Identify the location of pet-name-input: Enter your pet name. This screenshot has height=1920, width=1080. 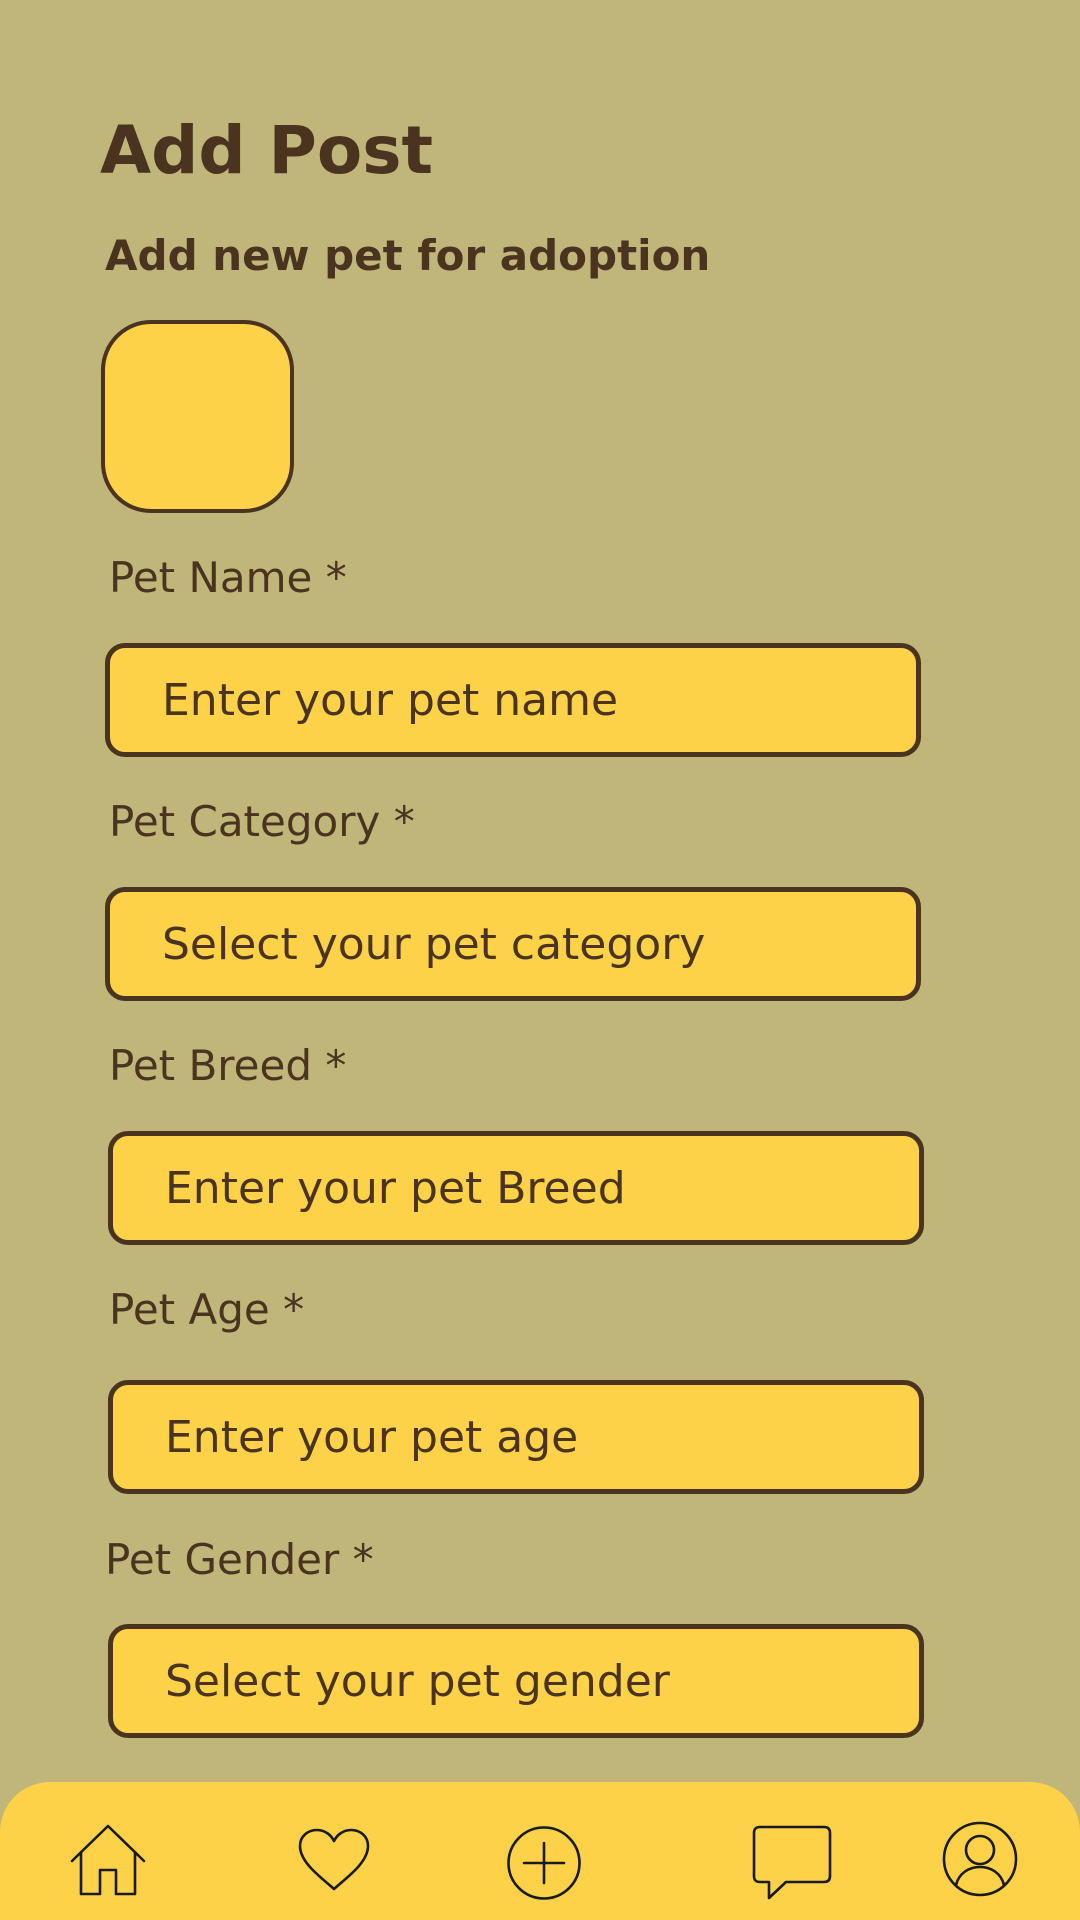
(513, 700).